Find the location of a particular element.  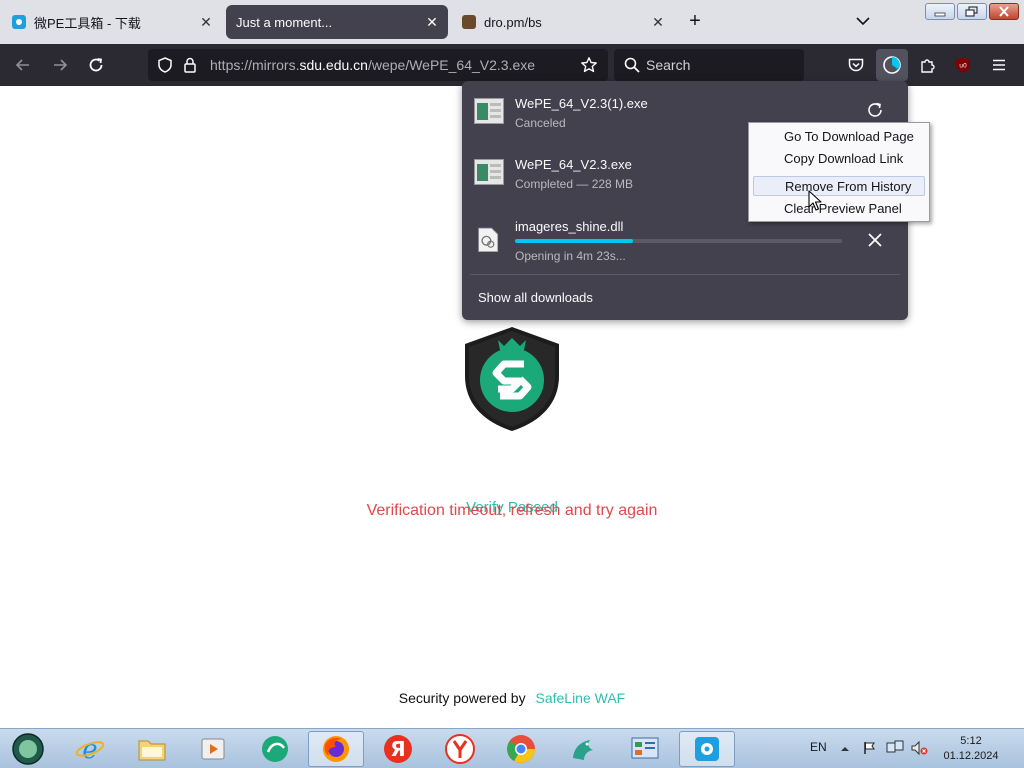

taskbar-control-panel is located at coordinates (645, 749).